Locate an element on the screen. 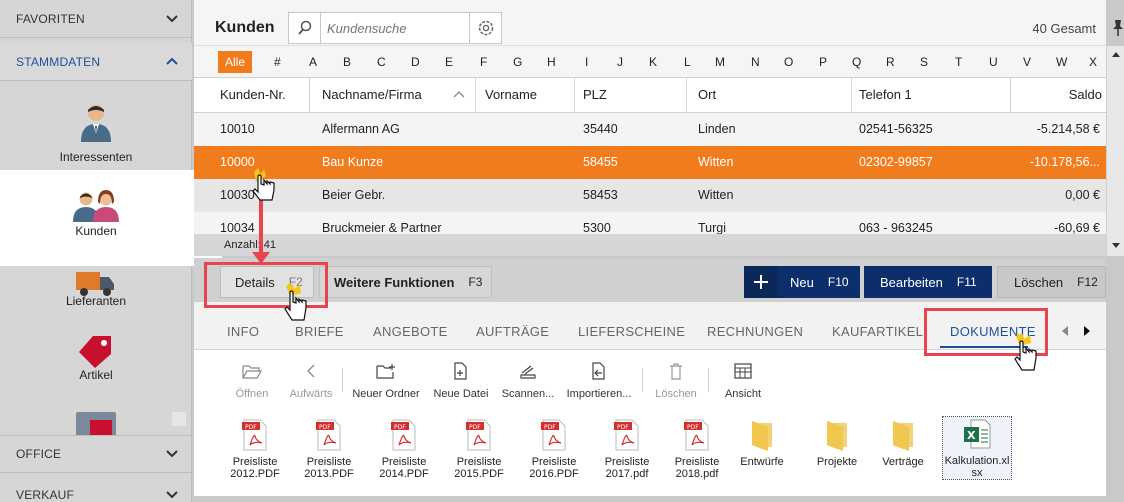 The width and height of the screenshot is (1124, 502). scroll-up-icon is located at coordinates (1116, 54).